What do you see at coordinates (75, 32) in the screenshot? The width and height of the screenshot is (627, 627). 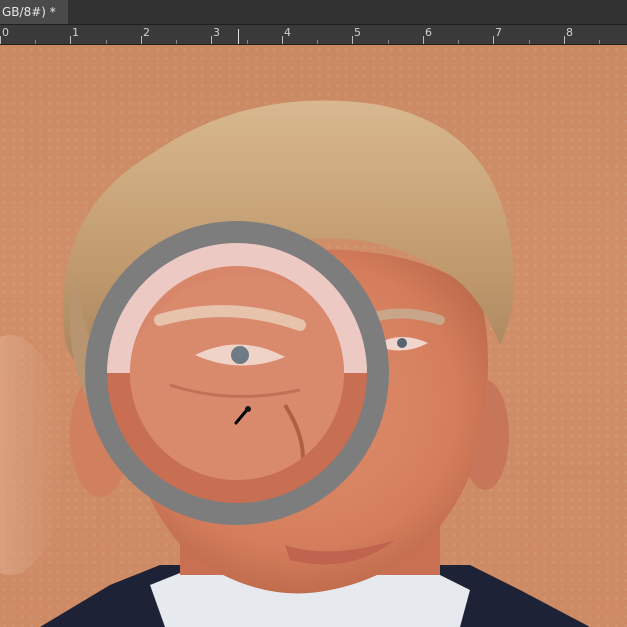 I see `ruler-label: 1` at bounding box center [75, 32].